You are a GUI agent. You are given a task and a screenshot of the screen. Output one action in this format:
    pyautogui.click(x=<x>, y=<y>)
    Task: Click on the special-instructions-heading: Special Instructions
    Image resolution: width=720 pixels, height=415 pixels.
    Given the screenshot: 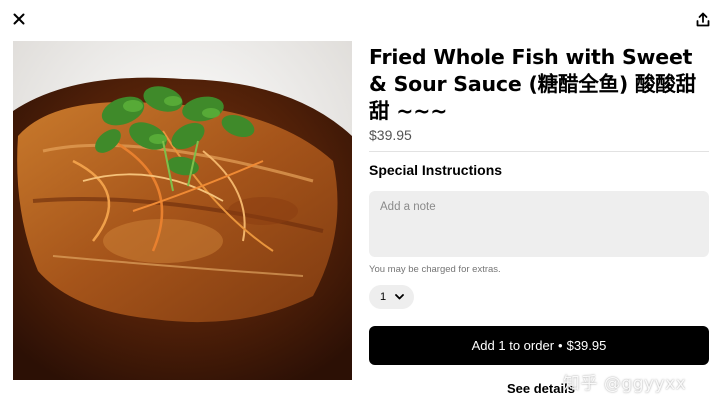 What is the action you would take?
    pyautogui.click(x=436, y=170)
    